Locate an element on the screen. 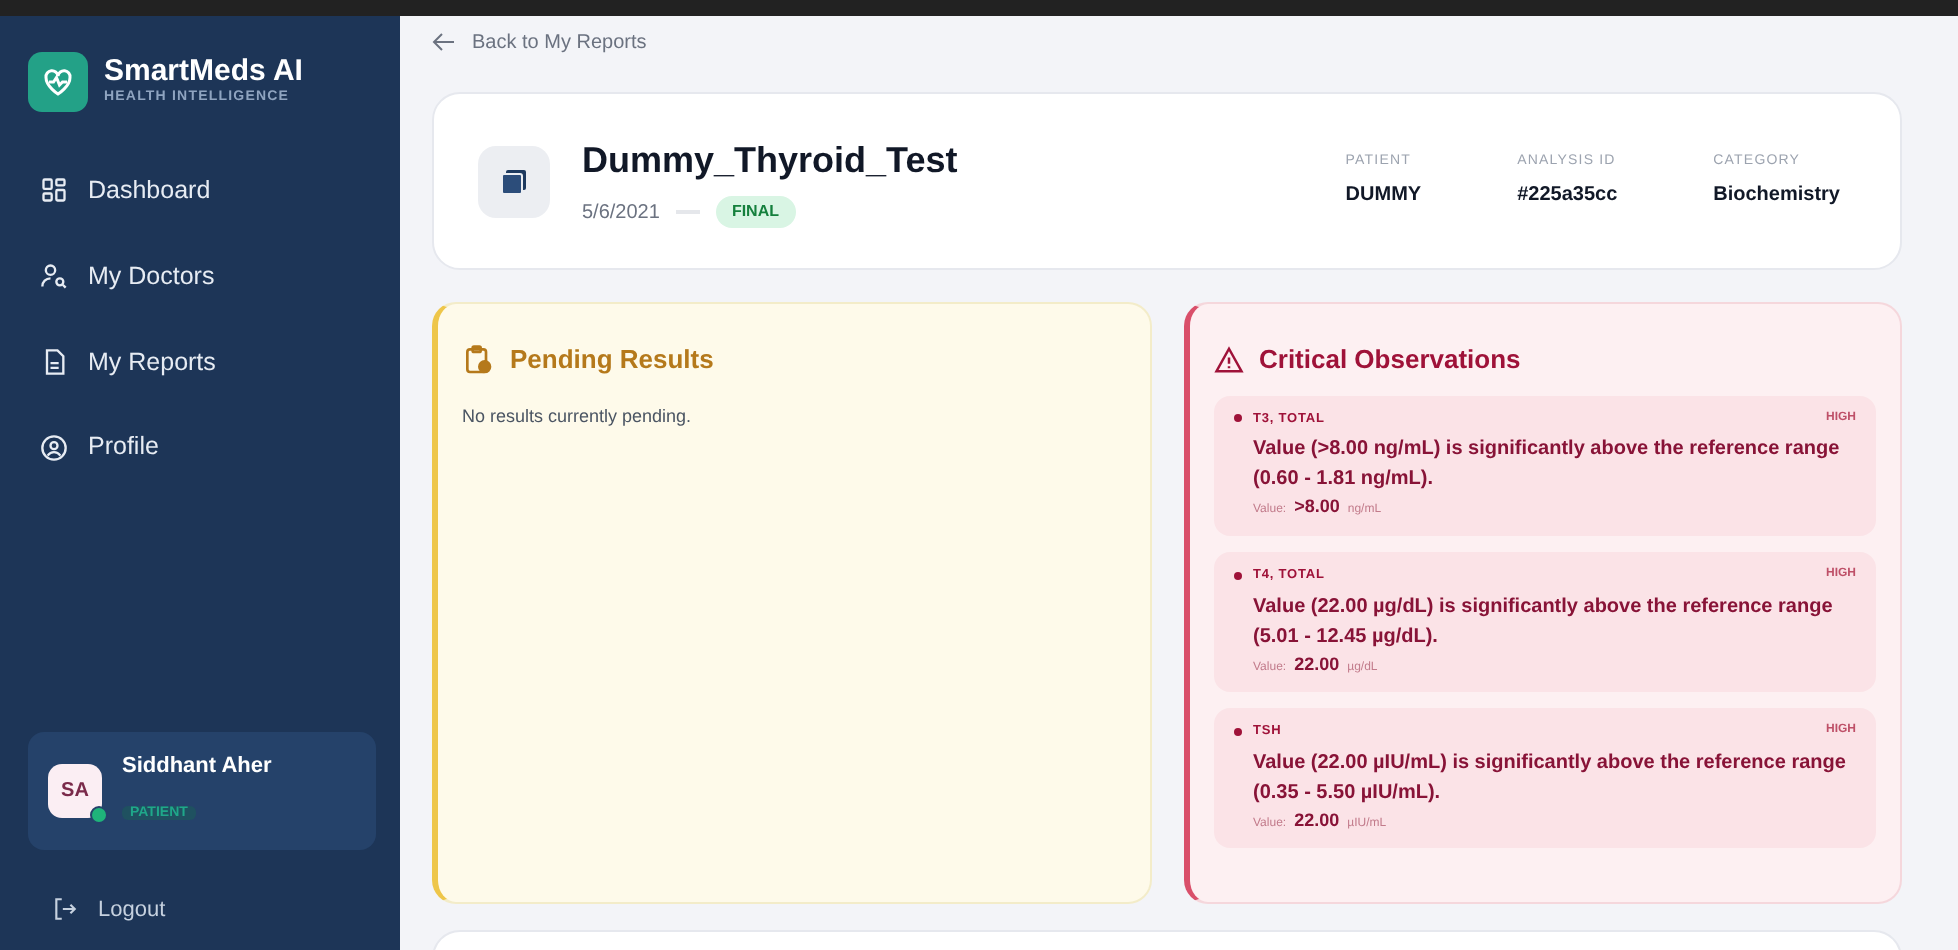  user-name: Siddhant Aher is located at coordinates (197, 767).